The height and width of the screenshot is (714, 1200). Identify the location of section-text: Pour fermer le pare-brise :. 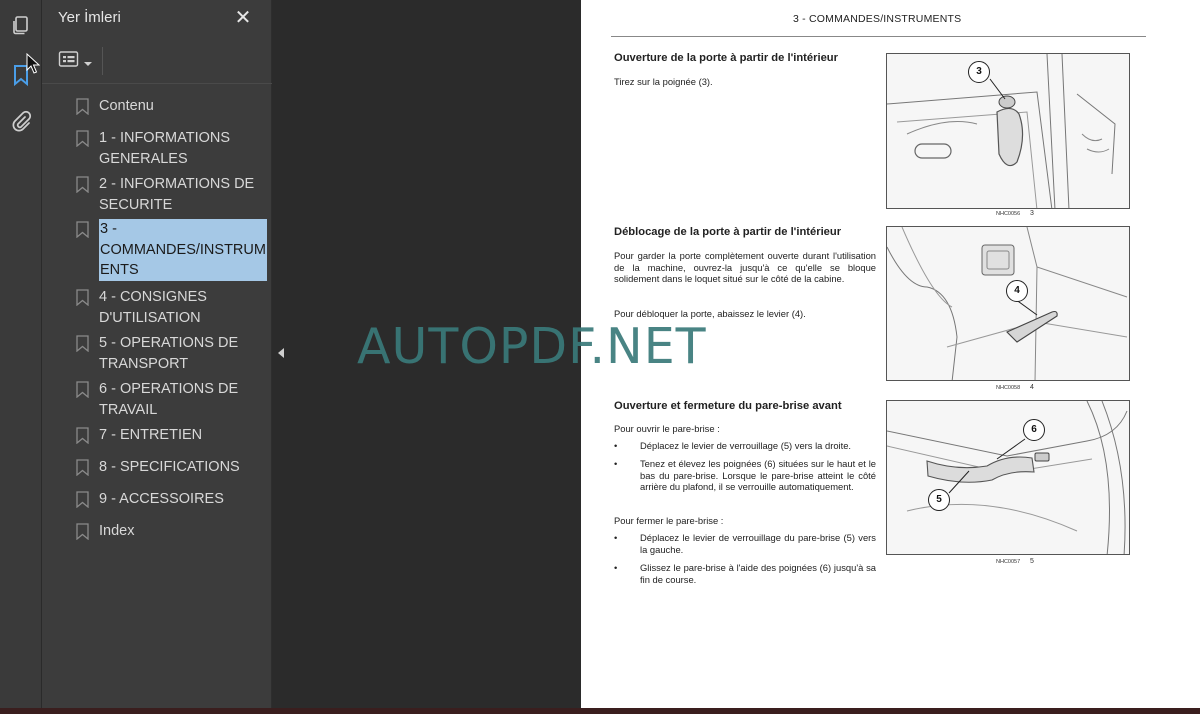
(669, 520).